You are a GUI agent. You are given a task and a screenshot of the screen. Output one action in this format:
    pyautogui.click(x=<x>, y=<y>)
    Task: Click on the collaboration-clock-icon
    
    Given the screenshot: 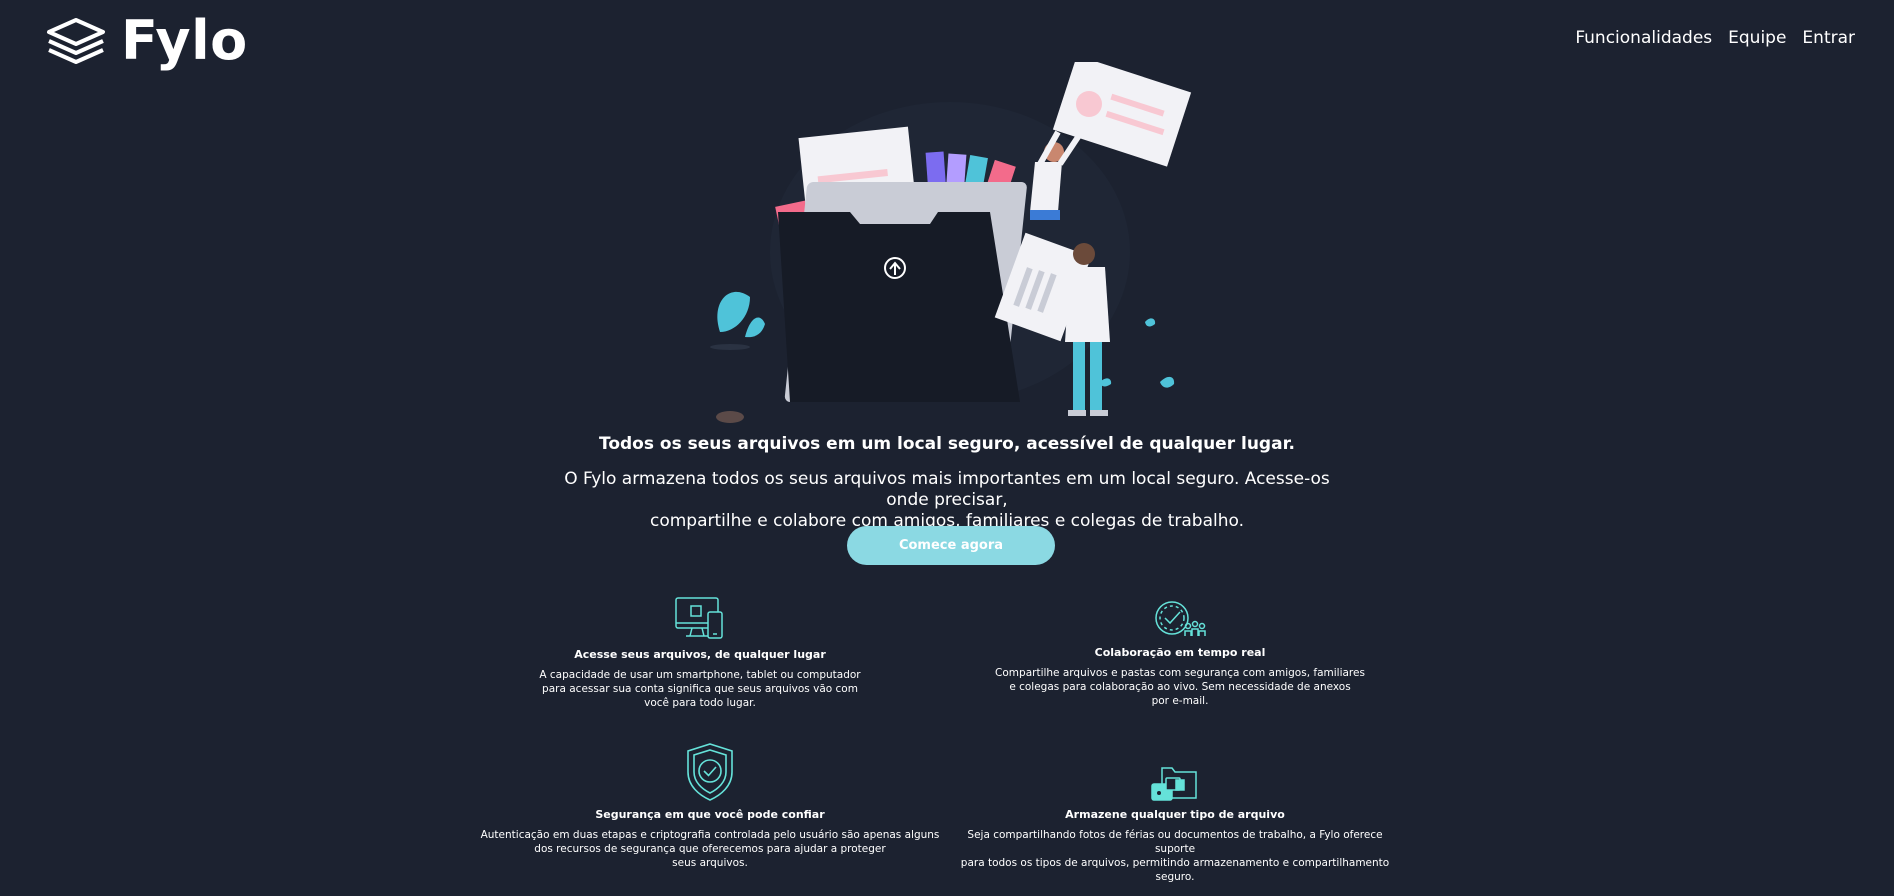 What is the action you would take?
    pyautogui.click(x=1180, y=618)
    